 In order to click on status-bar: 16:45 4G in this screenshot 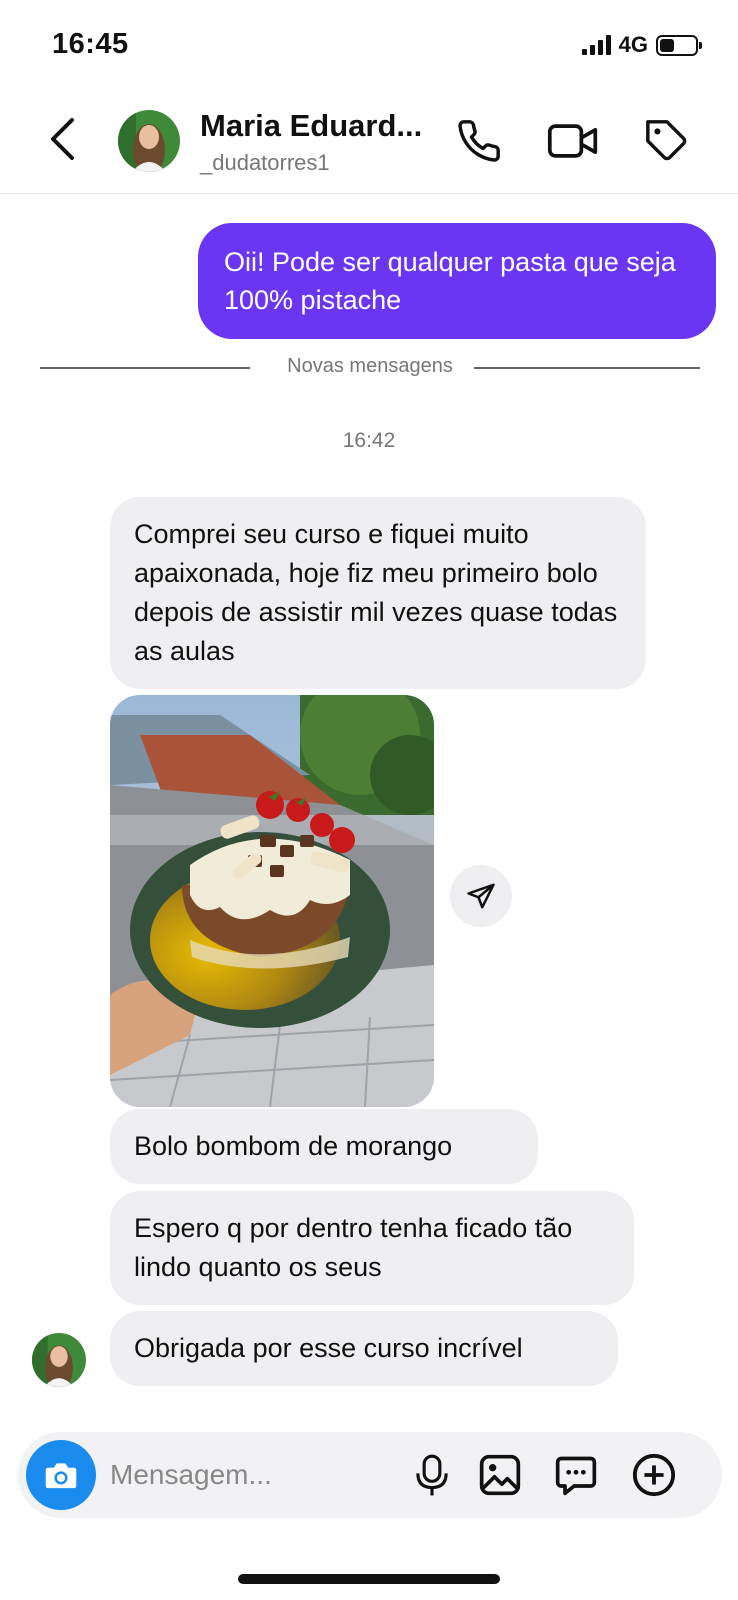, I will do `click(369, 45)`.